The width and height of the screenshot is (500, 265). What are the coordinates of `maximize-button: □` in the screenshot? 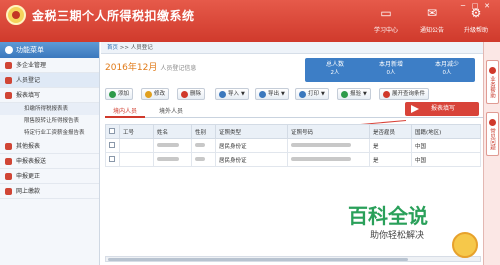 It's located at (475, 6).